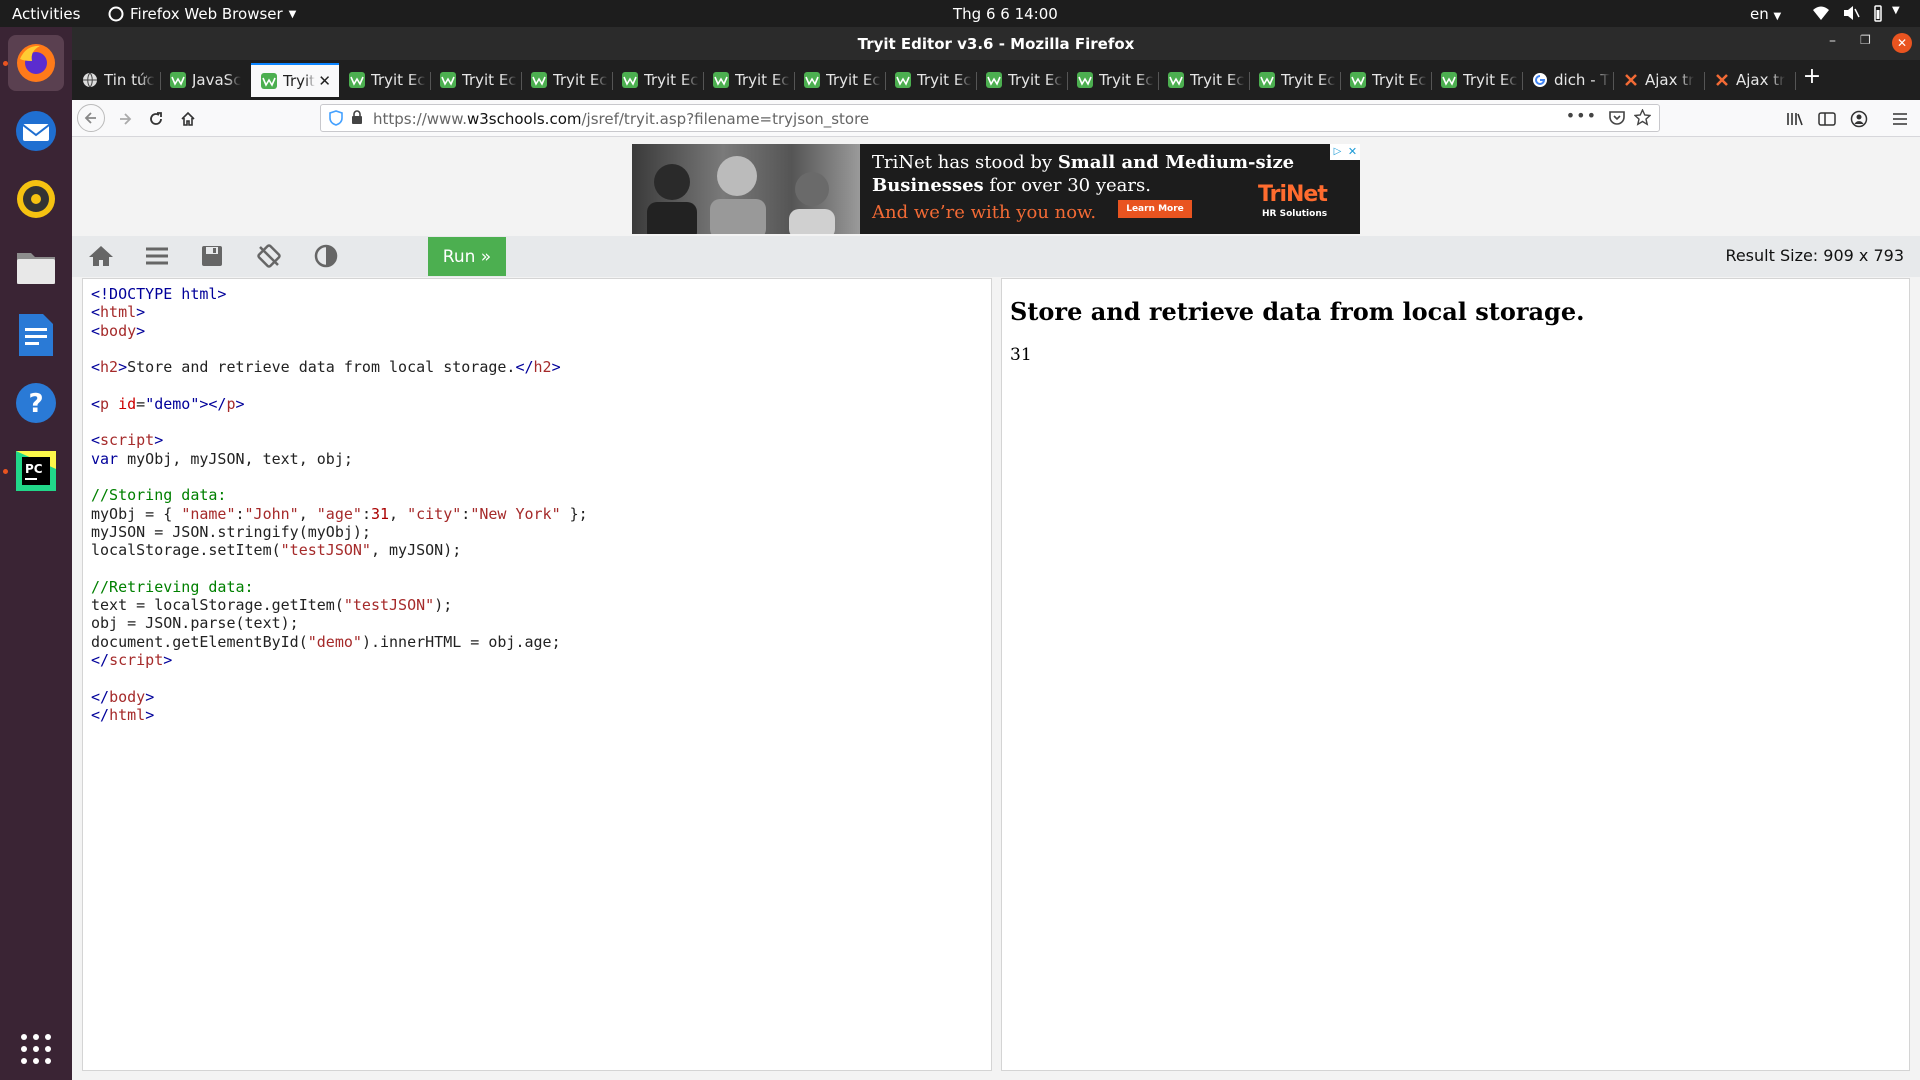  Describe the element at coordinates (1821, 15) in the screenshot. I see `wifi-icon` at that location.